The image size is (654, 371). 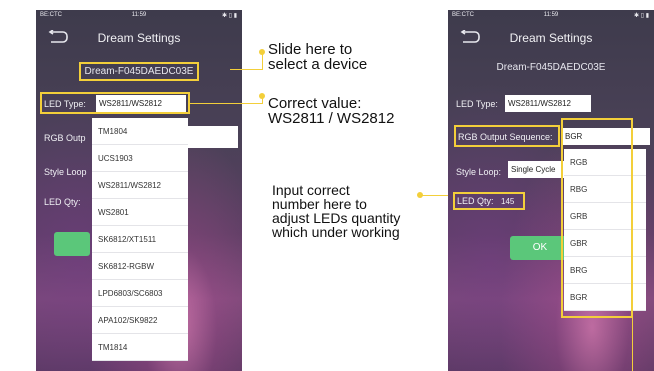 I want to click on led-type-option: WS2801, so click(x=140, y=212).